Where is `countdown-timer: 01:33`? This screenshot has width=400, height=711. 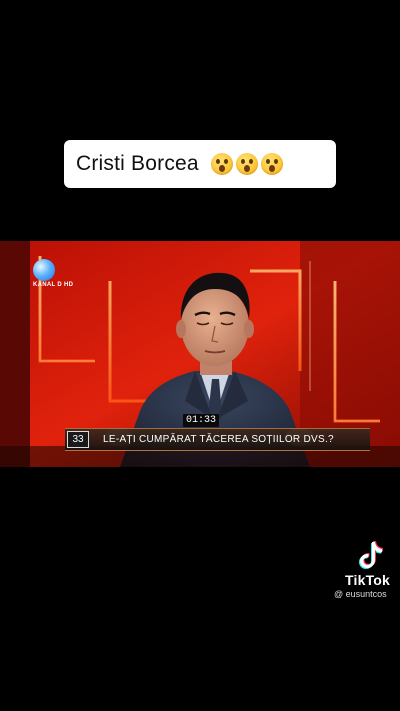 countdown-timer: 01:33 is located at coordinates (201, 420).